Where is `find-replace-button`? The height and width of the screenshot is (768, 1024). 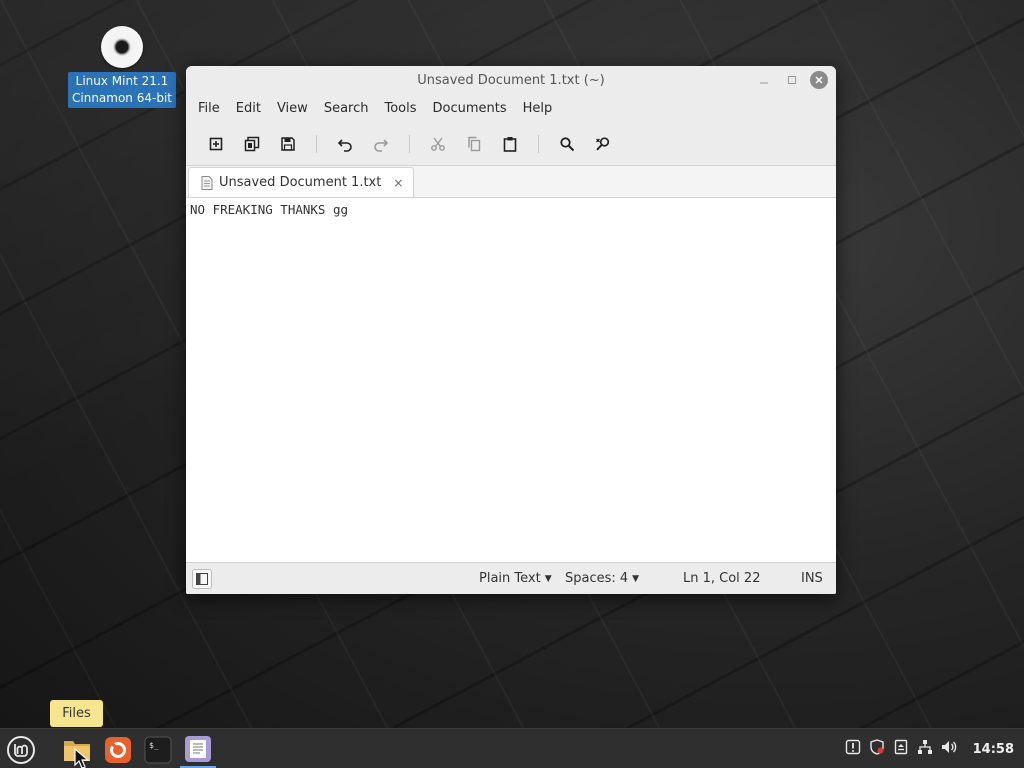 find-replace-button is located at coordinates (603, 144).